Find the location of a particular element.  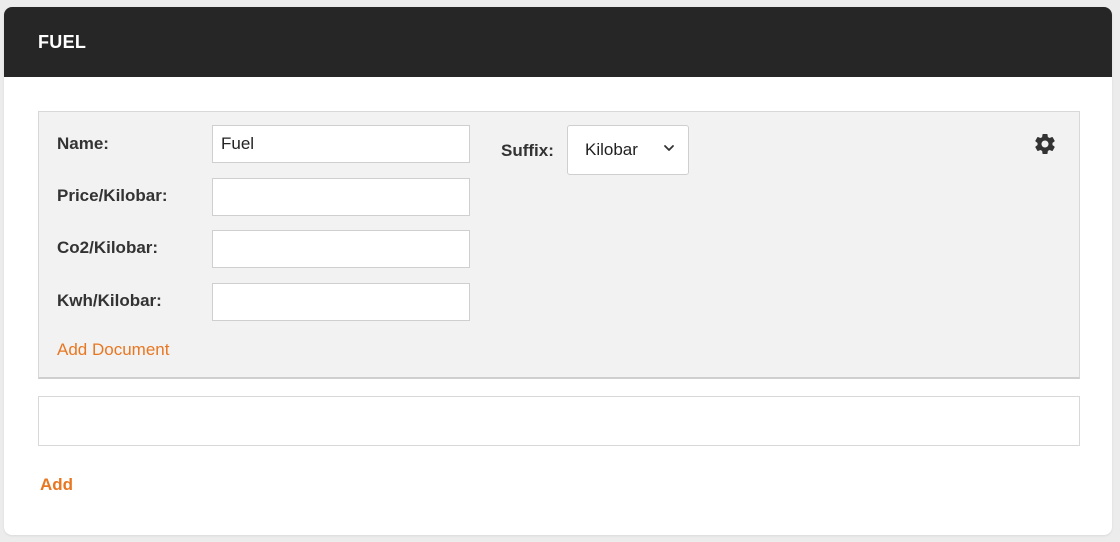

suffix-select: Kilobar is located at coordinates (628, 150).